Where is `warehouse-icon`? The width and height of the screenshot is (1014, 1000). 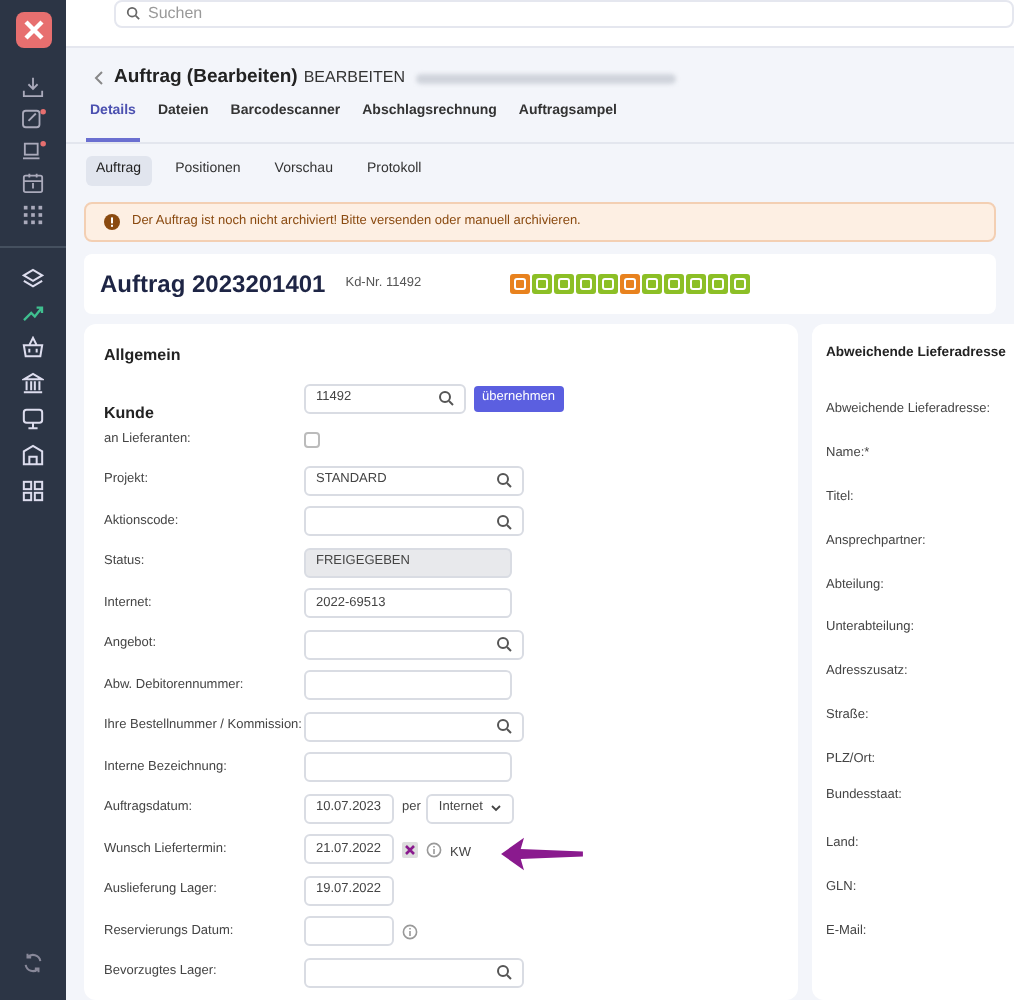
warehouse-icon is located at coordinates (33, 455).